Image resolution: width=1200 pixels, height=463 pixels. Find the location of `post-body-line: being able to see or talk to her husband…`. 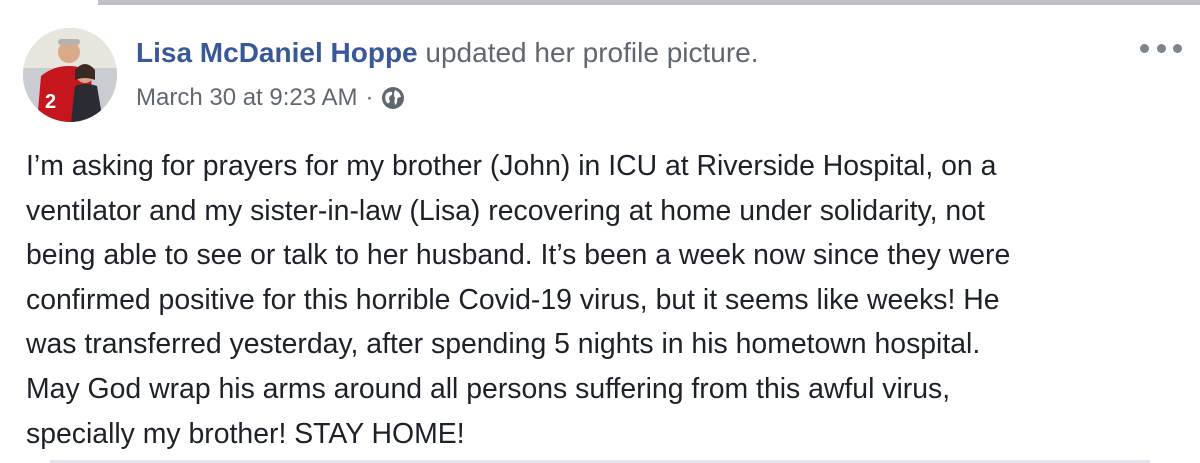

post-body-line: being able to see or talk to her husband… is located at coordinates (518, 255).